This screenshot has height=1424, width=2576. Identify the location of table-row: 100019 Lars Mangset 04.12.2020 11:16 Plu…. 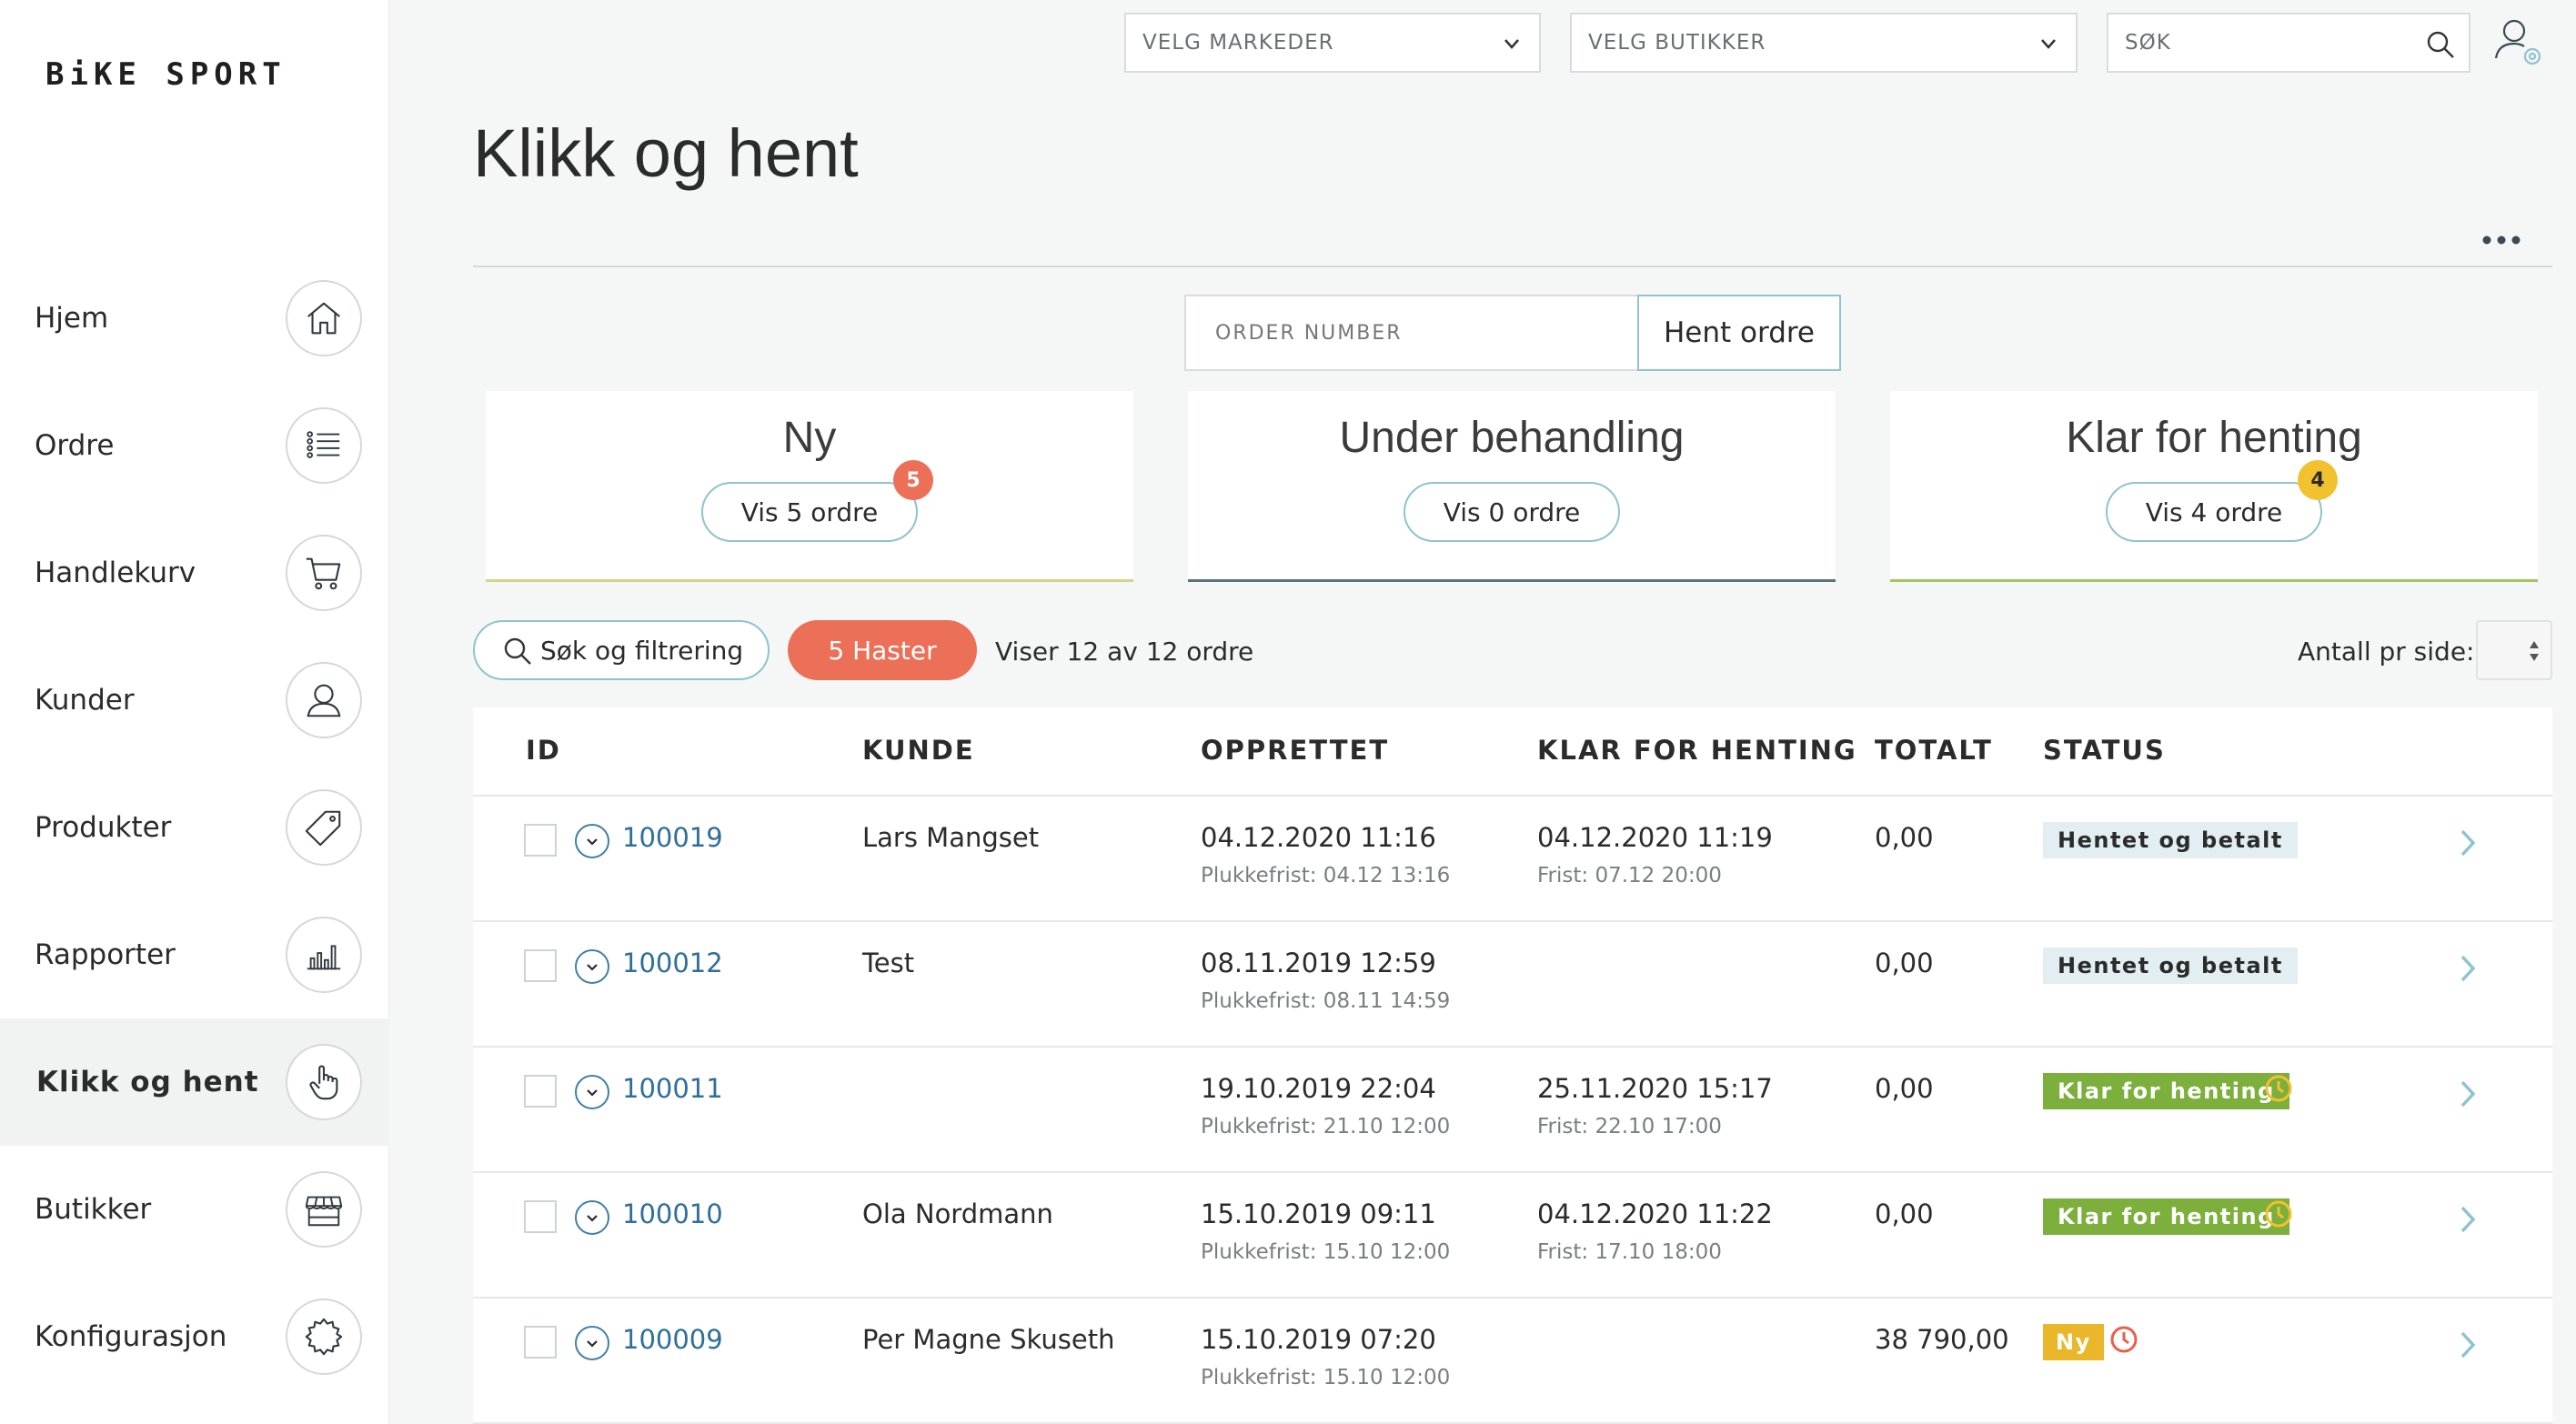
(1512, 860).